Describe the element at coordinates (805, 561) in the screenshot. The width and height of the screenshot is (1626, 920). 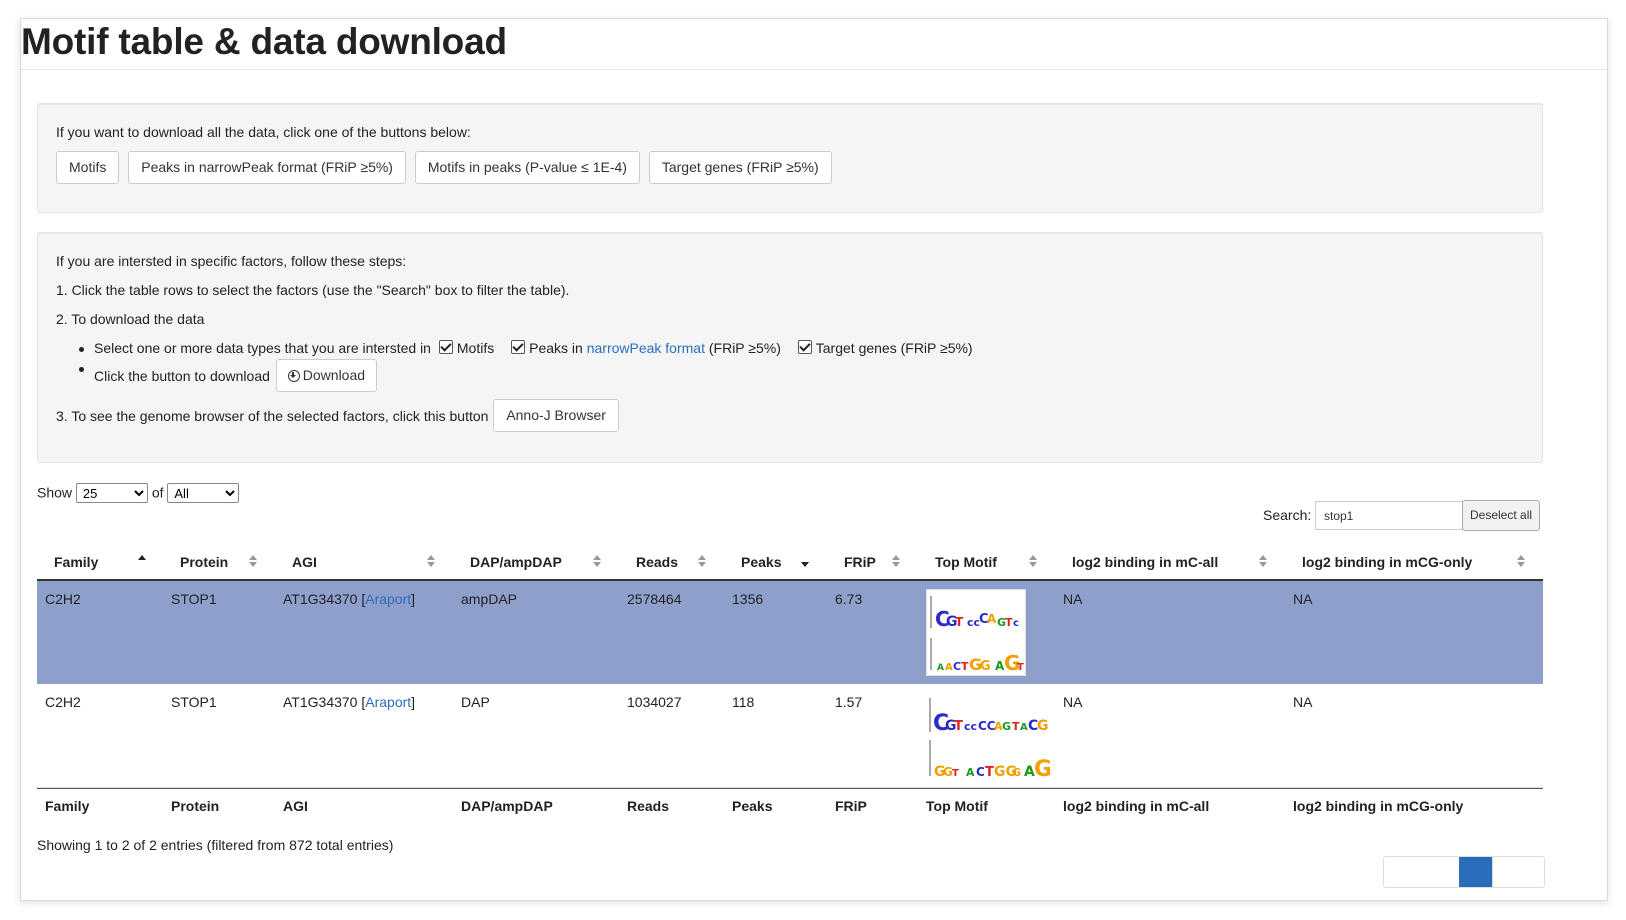
I see `sort-desc-icon` at that location.